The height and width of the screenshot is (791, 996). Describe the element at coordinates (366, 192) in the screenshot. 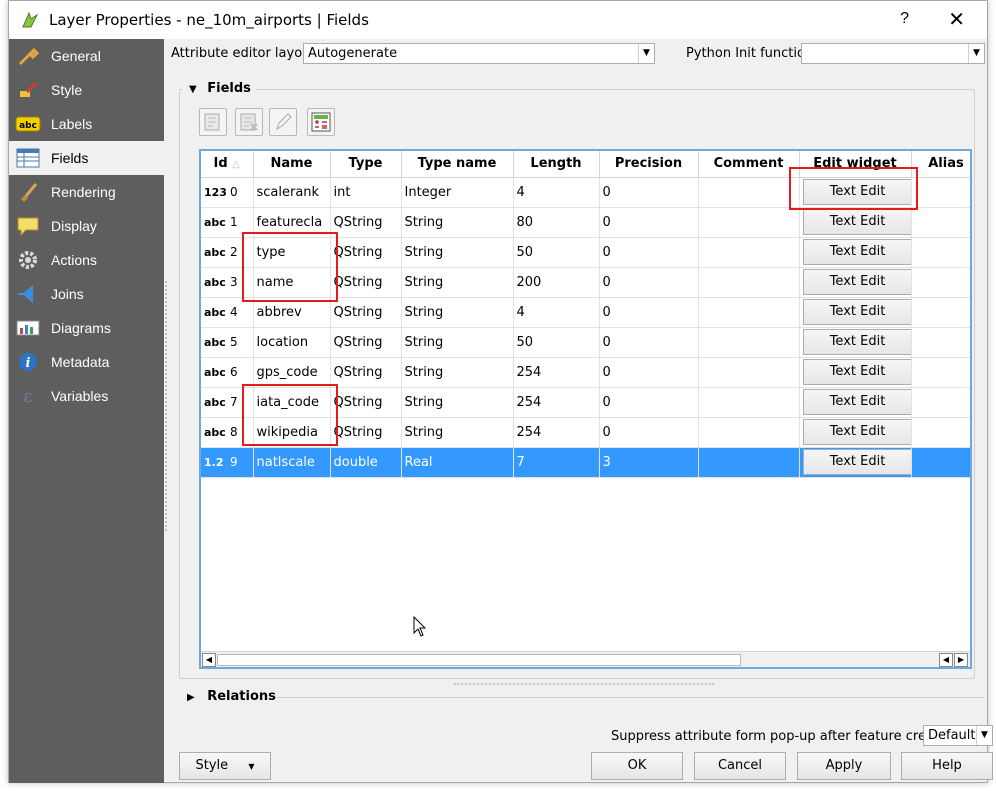

I see `cell-type: int` at that location.